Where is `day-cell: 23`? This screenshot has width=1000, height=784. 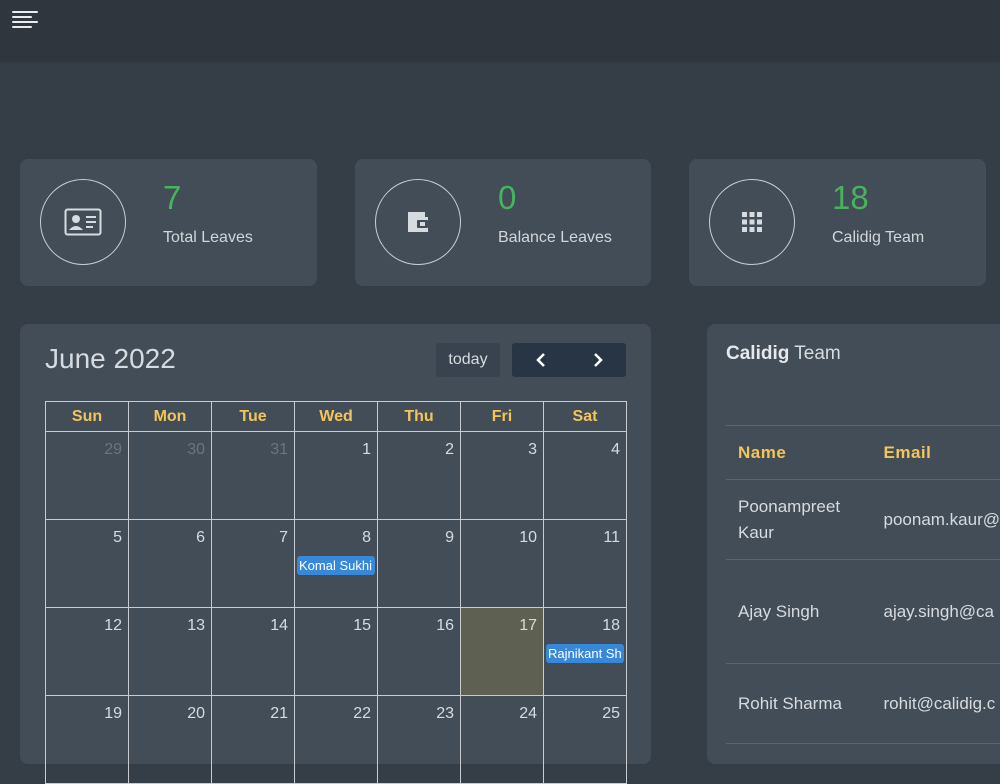
day-cell: 23 is located at coordinates (419, 740).